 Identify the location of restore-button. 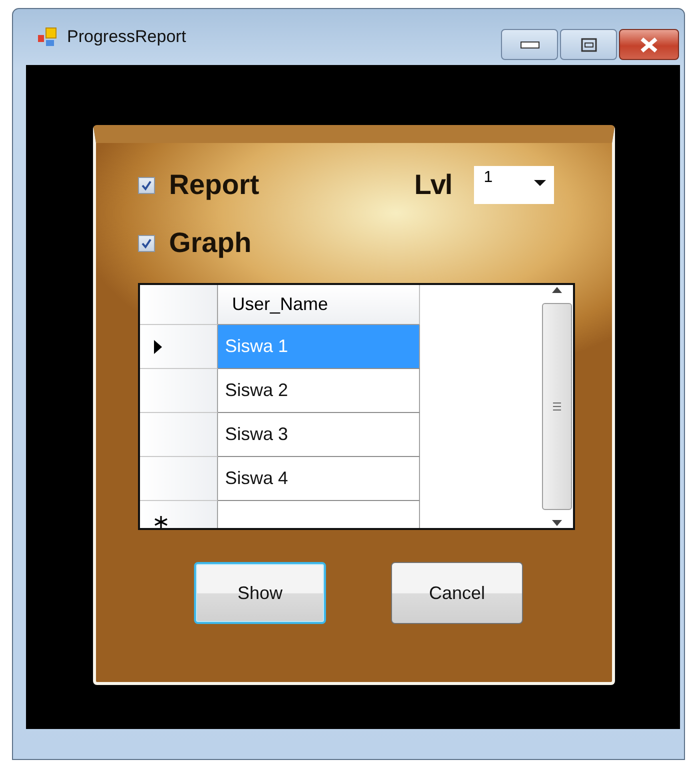
(588, 44).